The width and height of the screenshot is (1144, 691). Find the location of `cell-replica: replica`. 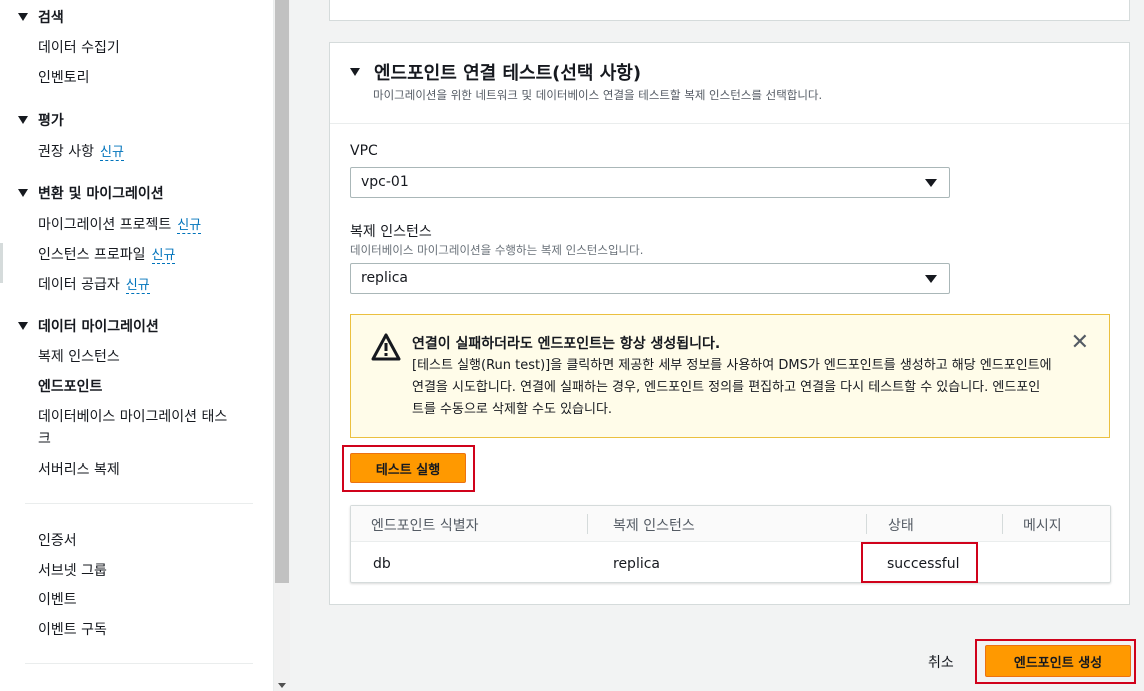

cell-replica: replica is located at coordinates (637, 564).